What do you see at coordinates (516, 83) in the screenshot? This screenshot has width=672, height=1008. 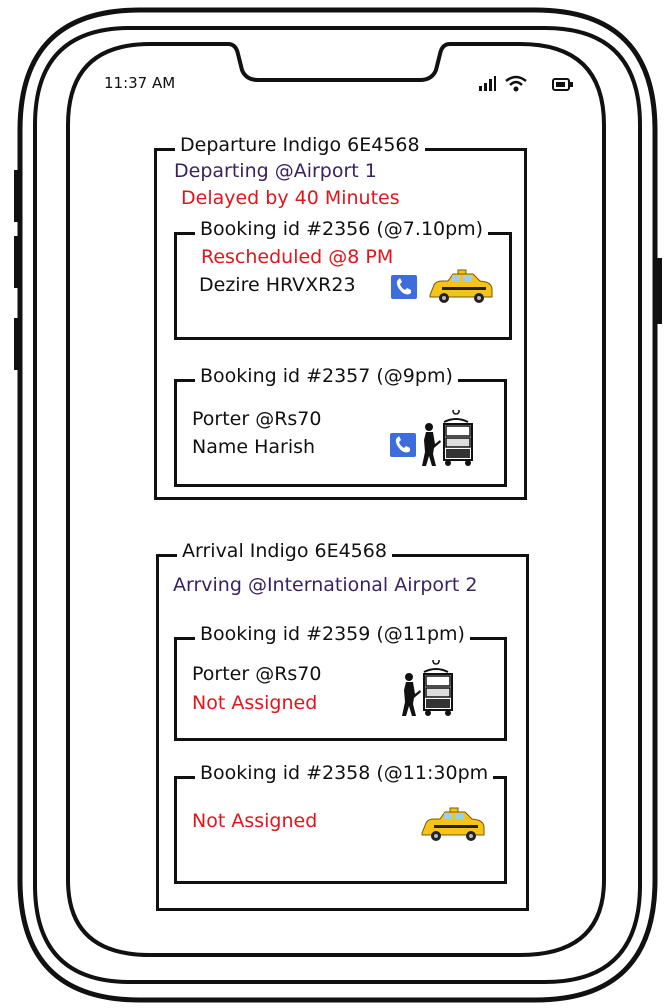 I see `wifi-icon` at bounding box center [516, 83].